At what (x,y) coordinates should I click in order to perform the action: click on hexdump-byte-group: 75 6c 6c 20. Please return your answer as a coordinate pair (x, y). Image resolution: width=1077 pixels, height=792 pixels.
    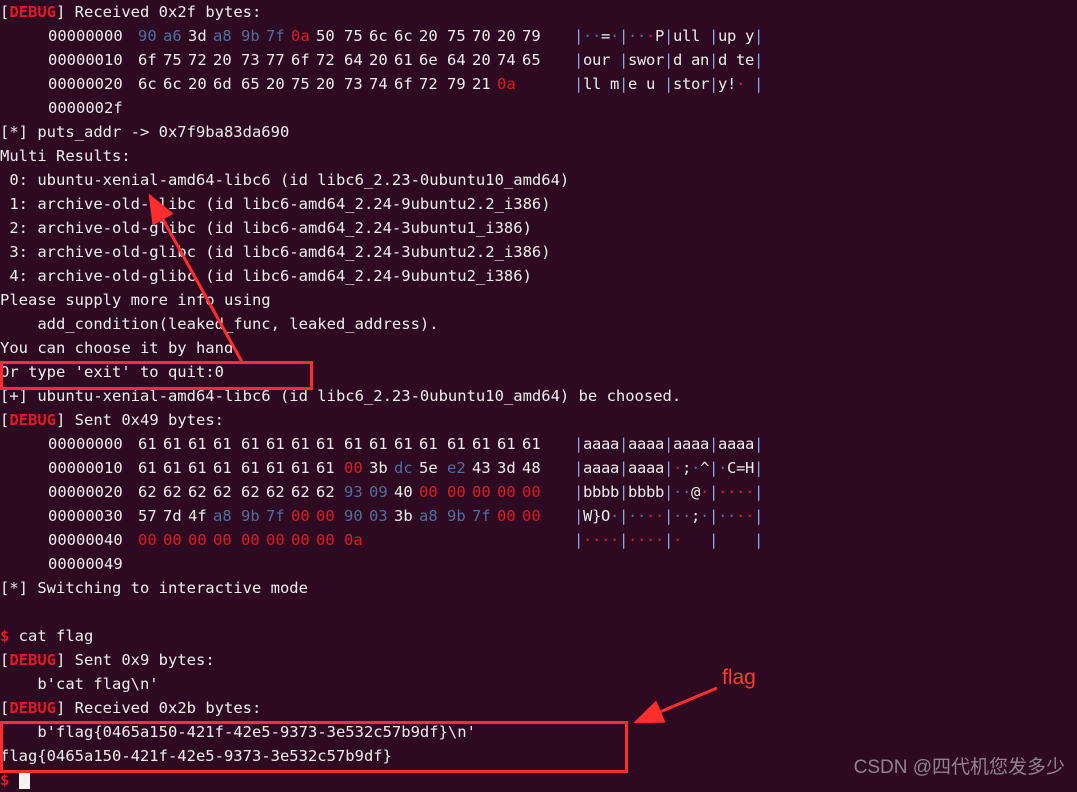
    Looking at the image, I should click on (395, 36).